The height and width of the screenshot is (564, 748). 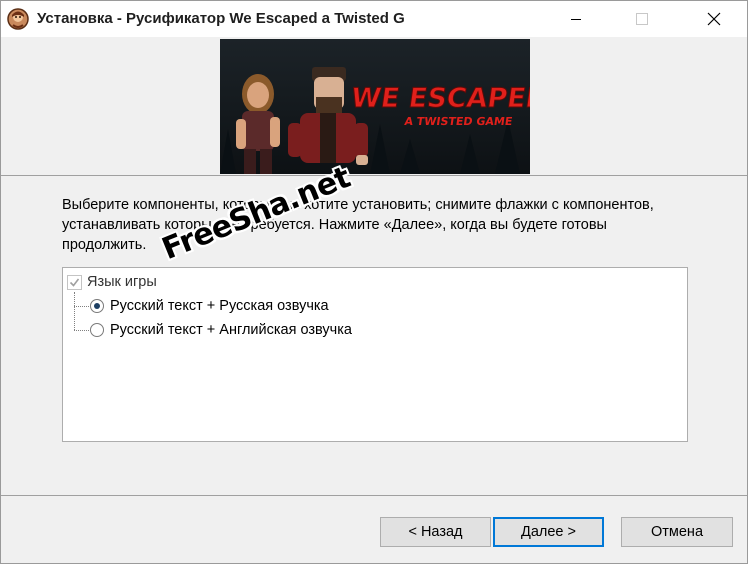 What do you see at coordinates (677, 532) in the screenshot?
I see `cancel-button: Отмена` at bounding box center [677, 532].